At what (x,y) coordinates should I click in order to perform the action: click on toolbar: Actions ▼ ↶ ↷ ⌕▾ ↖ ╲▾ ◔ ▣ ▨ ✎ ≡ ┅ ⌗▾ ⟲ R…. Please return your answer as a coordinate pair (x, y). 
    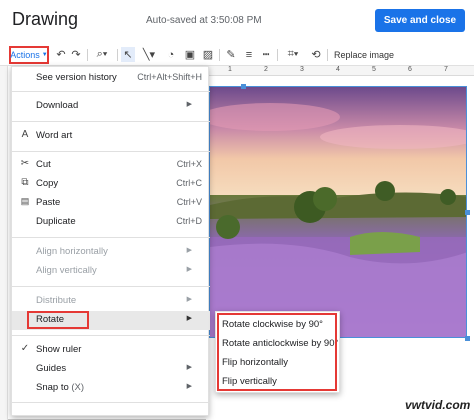
    Looking at the image, I should click on (237, 55).